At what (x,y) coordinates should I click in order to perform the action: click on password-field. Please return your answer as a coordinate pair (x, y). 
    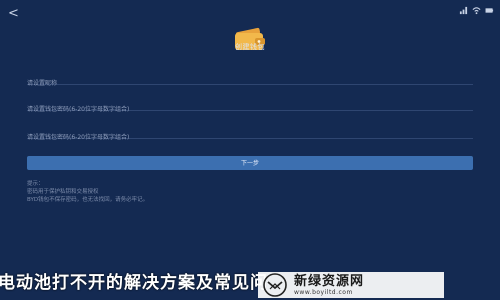
    Looking at the image, I should click on (250, 106).